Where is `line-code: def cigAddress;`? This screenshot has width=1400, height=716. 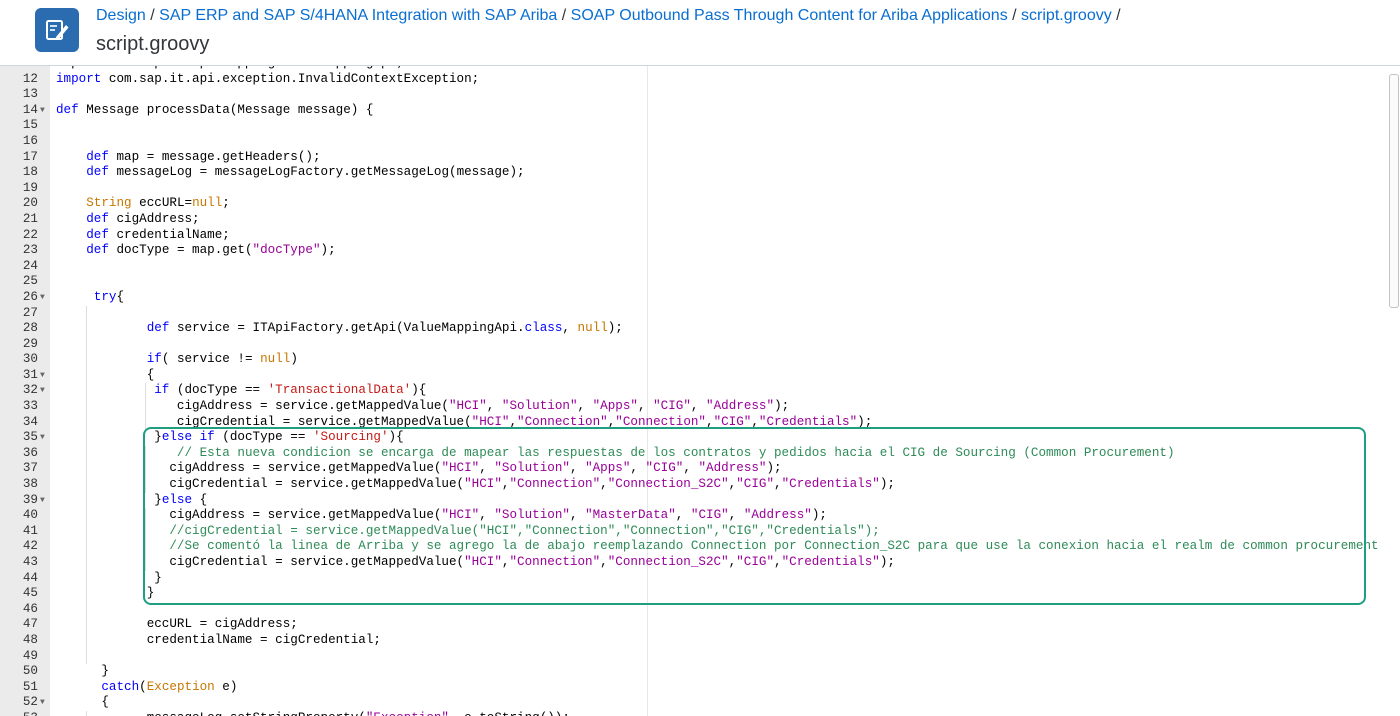
line-code: def cigAddress; is located at coordinates (128, 219).